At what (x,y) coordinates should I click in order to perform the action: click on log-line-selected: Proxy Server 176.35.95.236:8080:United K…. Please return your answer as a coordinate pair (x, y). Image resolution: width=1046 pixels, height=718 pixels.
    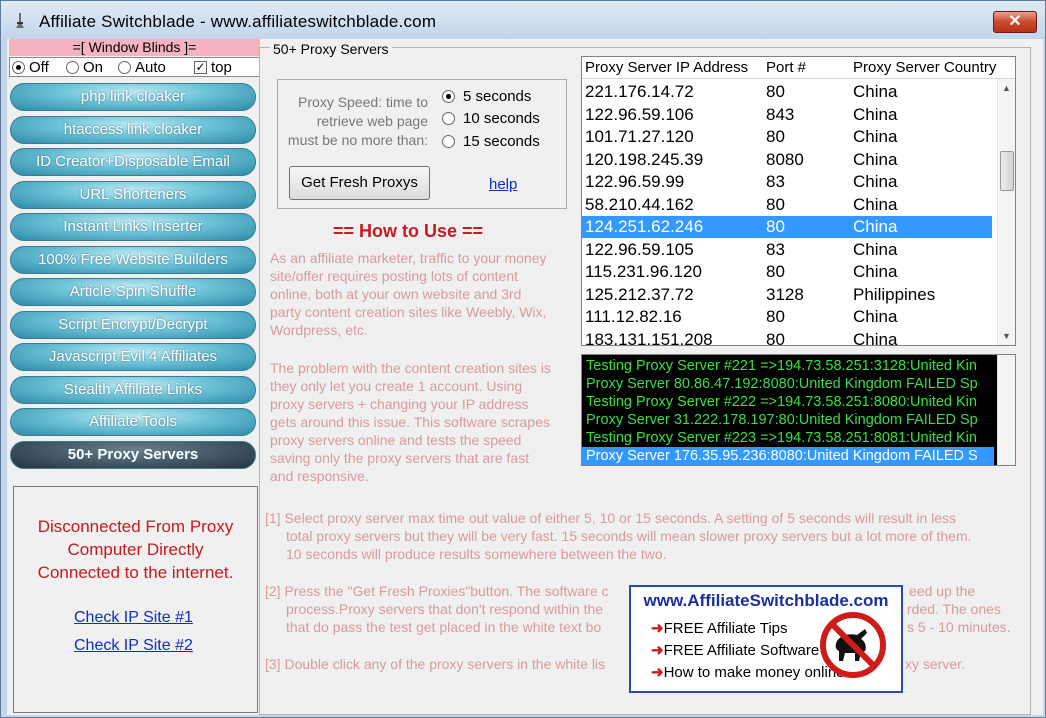
    Looking at the image, I should click on (788, 456).